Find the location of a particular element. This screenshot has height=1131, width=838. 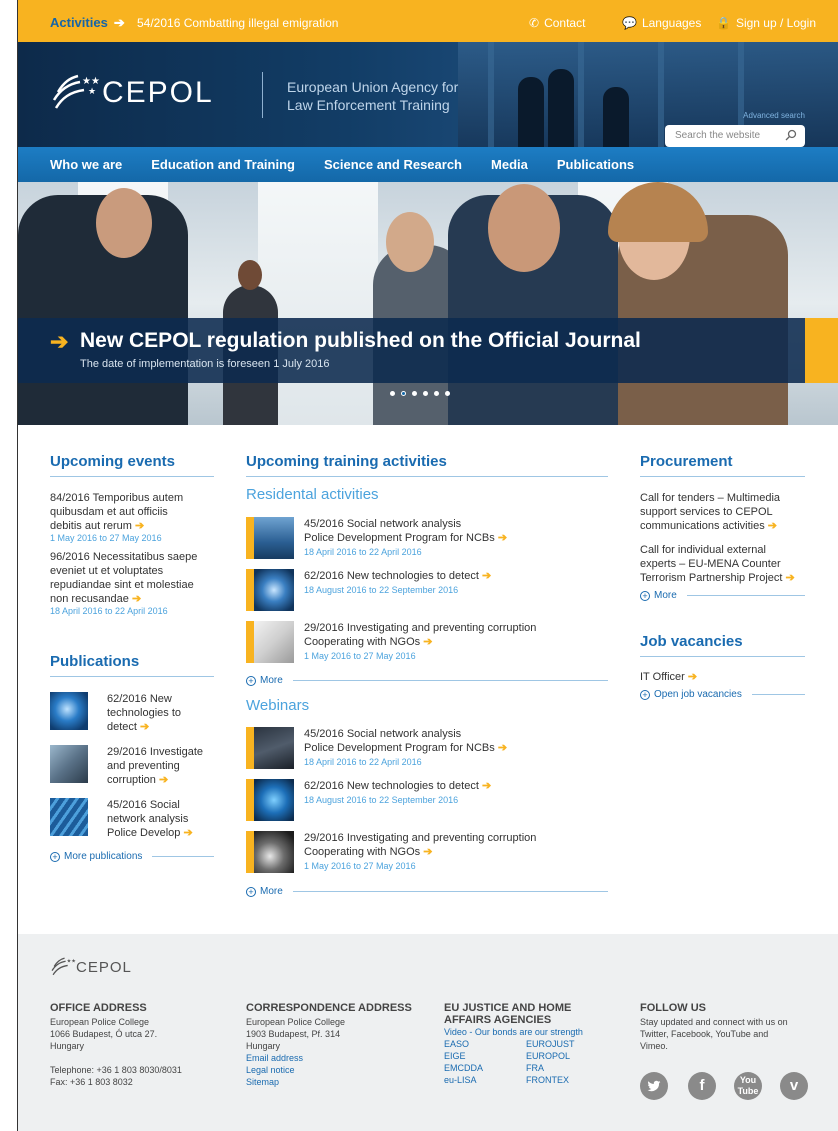

legal-notice-link: Legal notice is located at coordinates (329, 1070).